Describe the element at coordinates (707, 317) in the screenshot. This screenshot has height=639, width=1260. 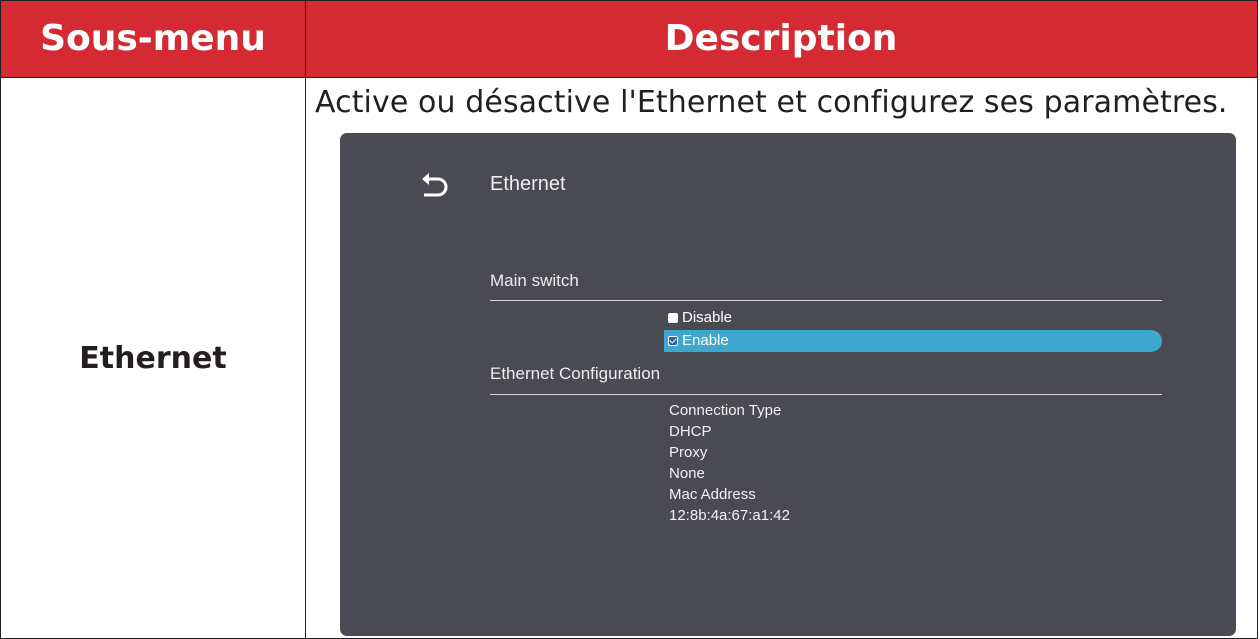
I see `option-label: Disable` at that location.